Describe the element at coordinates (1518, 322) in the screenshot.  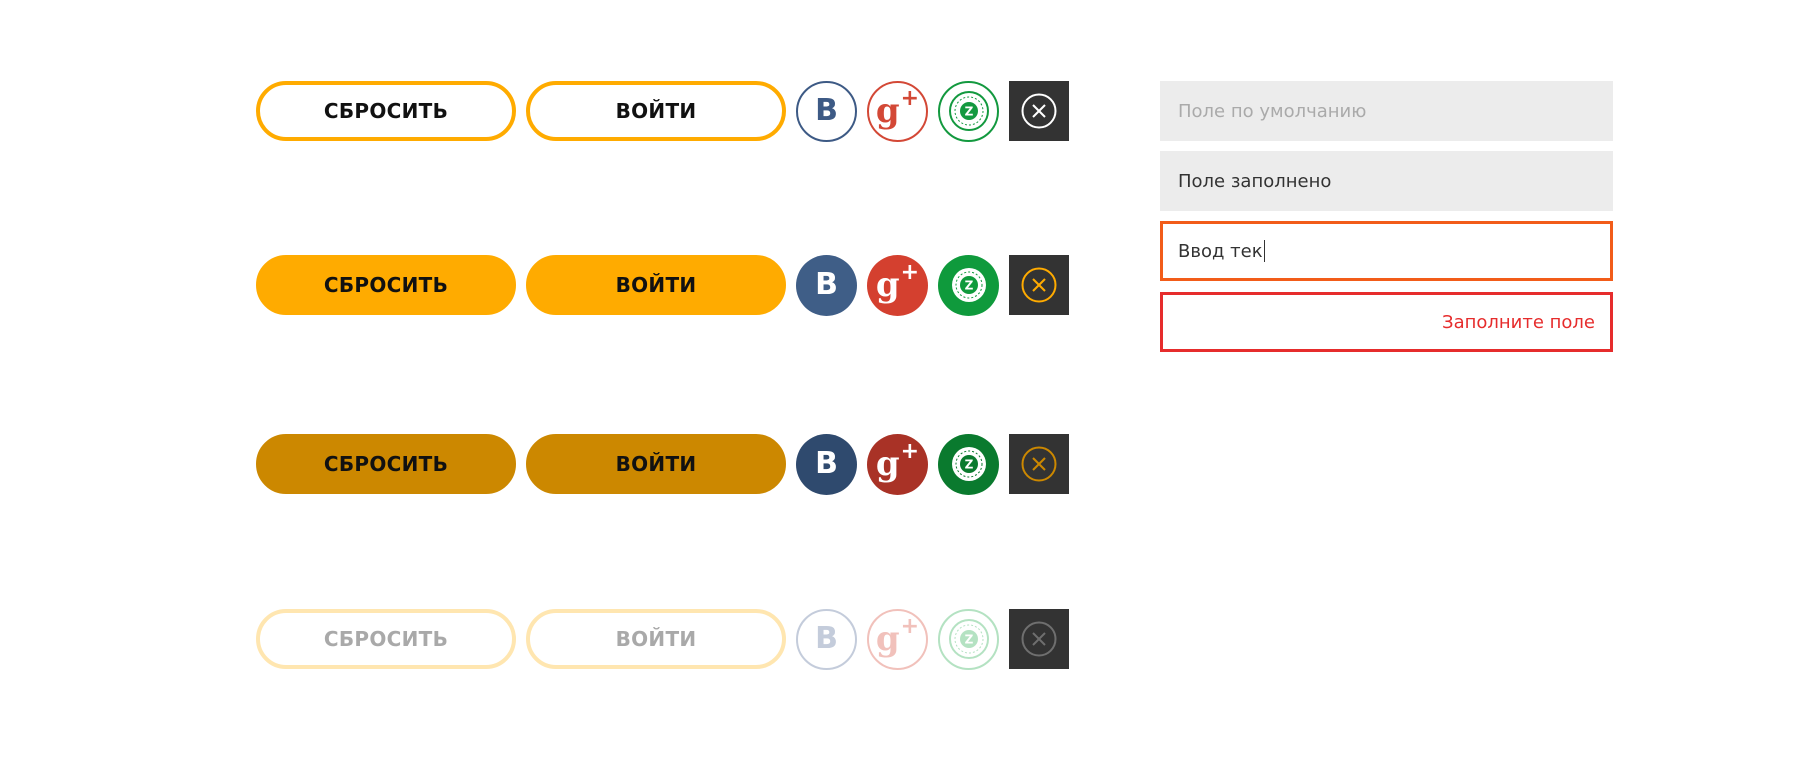
I see `error-message: Заполните поле` at that location.